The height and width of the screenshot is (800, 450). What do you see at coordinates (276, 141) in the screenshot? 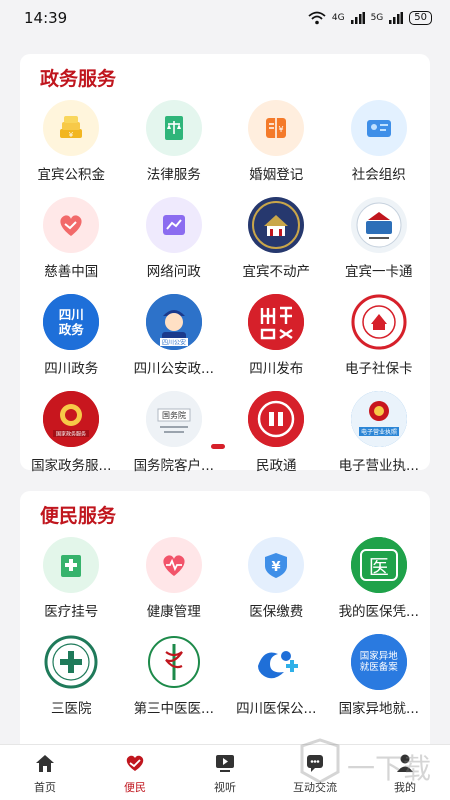
I see `service-tile: ¥ 婚姻登记` at bounding box center [276, 141].